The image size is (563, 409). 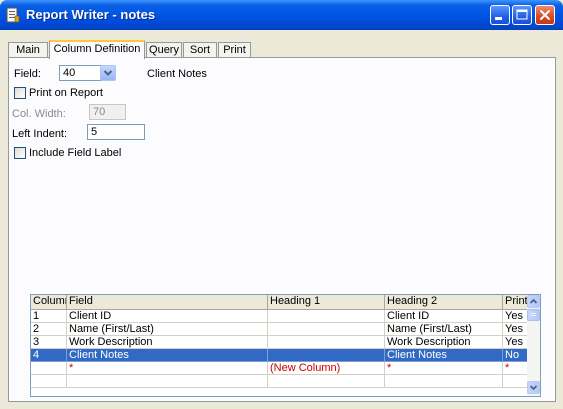 I want to click on table-row: 3 Work Description Work Description Yes, so click(x=279, y=342).